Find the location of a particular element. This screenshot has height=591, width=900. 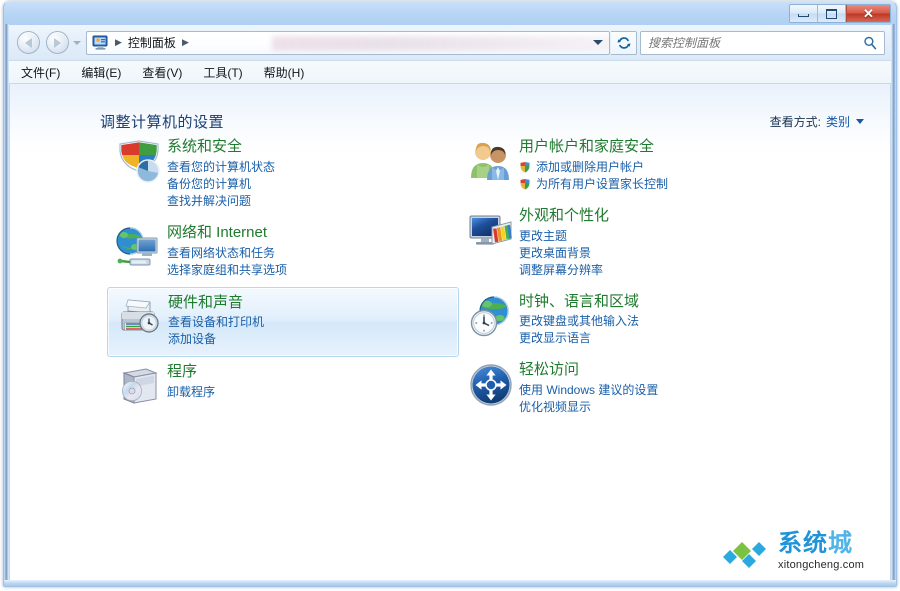

search-icon is located at coordinates (870, 43).